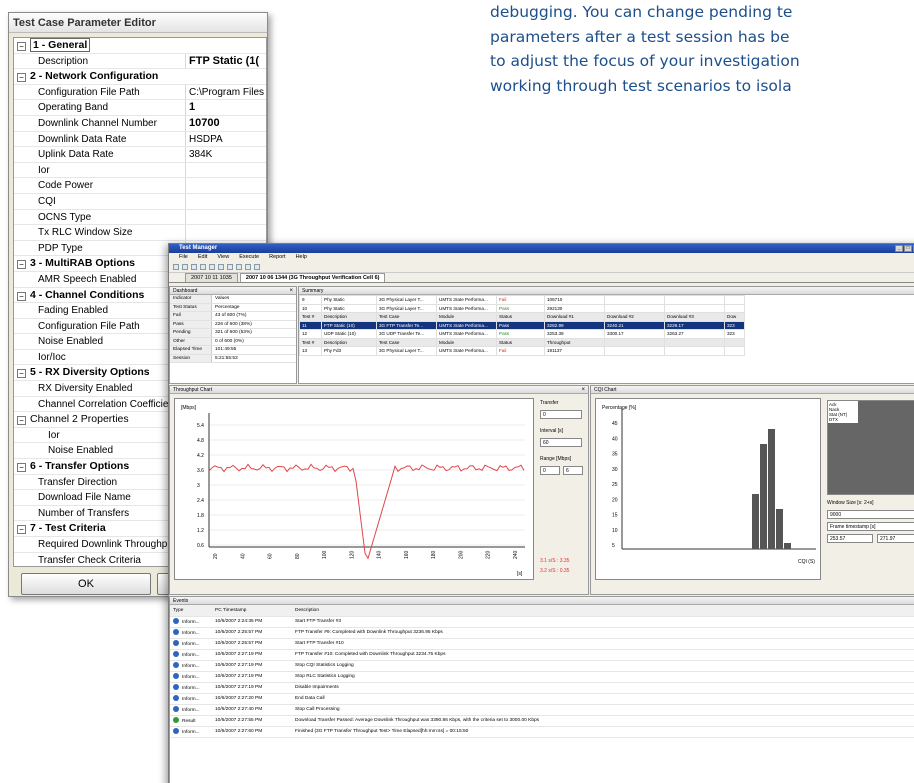  I want to click on column-header: PC Timestamp, so click(252, 611).